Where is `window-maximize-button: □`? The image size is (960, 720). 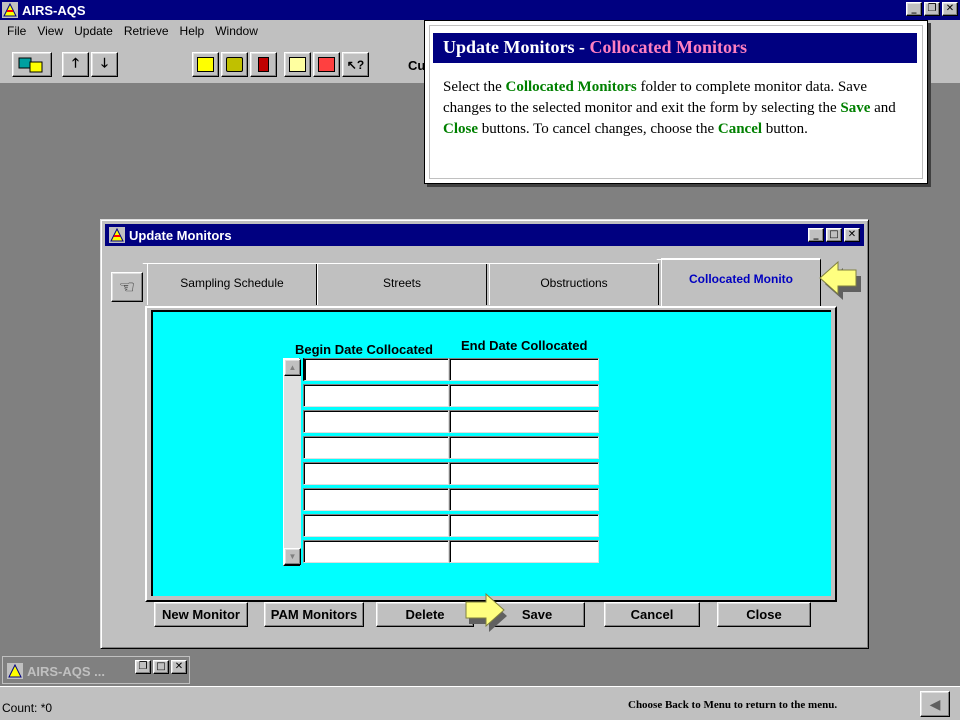
window-maximize-button: □ is located at coordinates (834, 235).